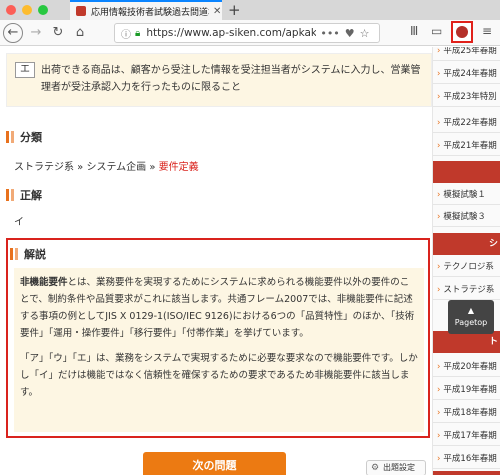  What do you see at coordinates (466, 172) in the screenshot?
I see `sidebar-header-mock` at bounding box center [466, 172].